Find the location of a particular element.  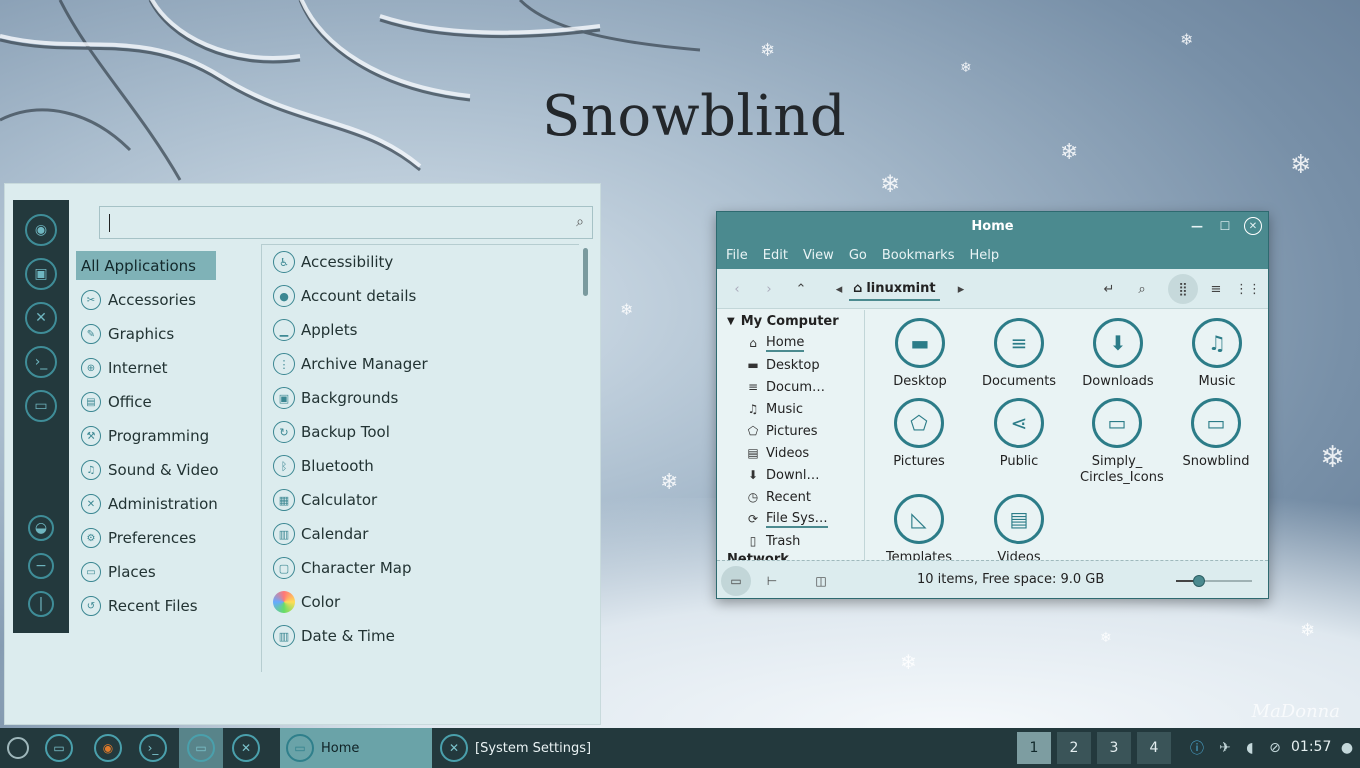

app-list-scrollbar is located at coordinates (585, 459).